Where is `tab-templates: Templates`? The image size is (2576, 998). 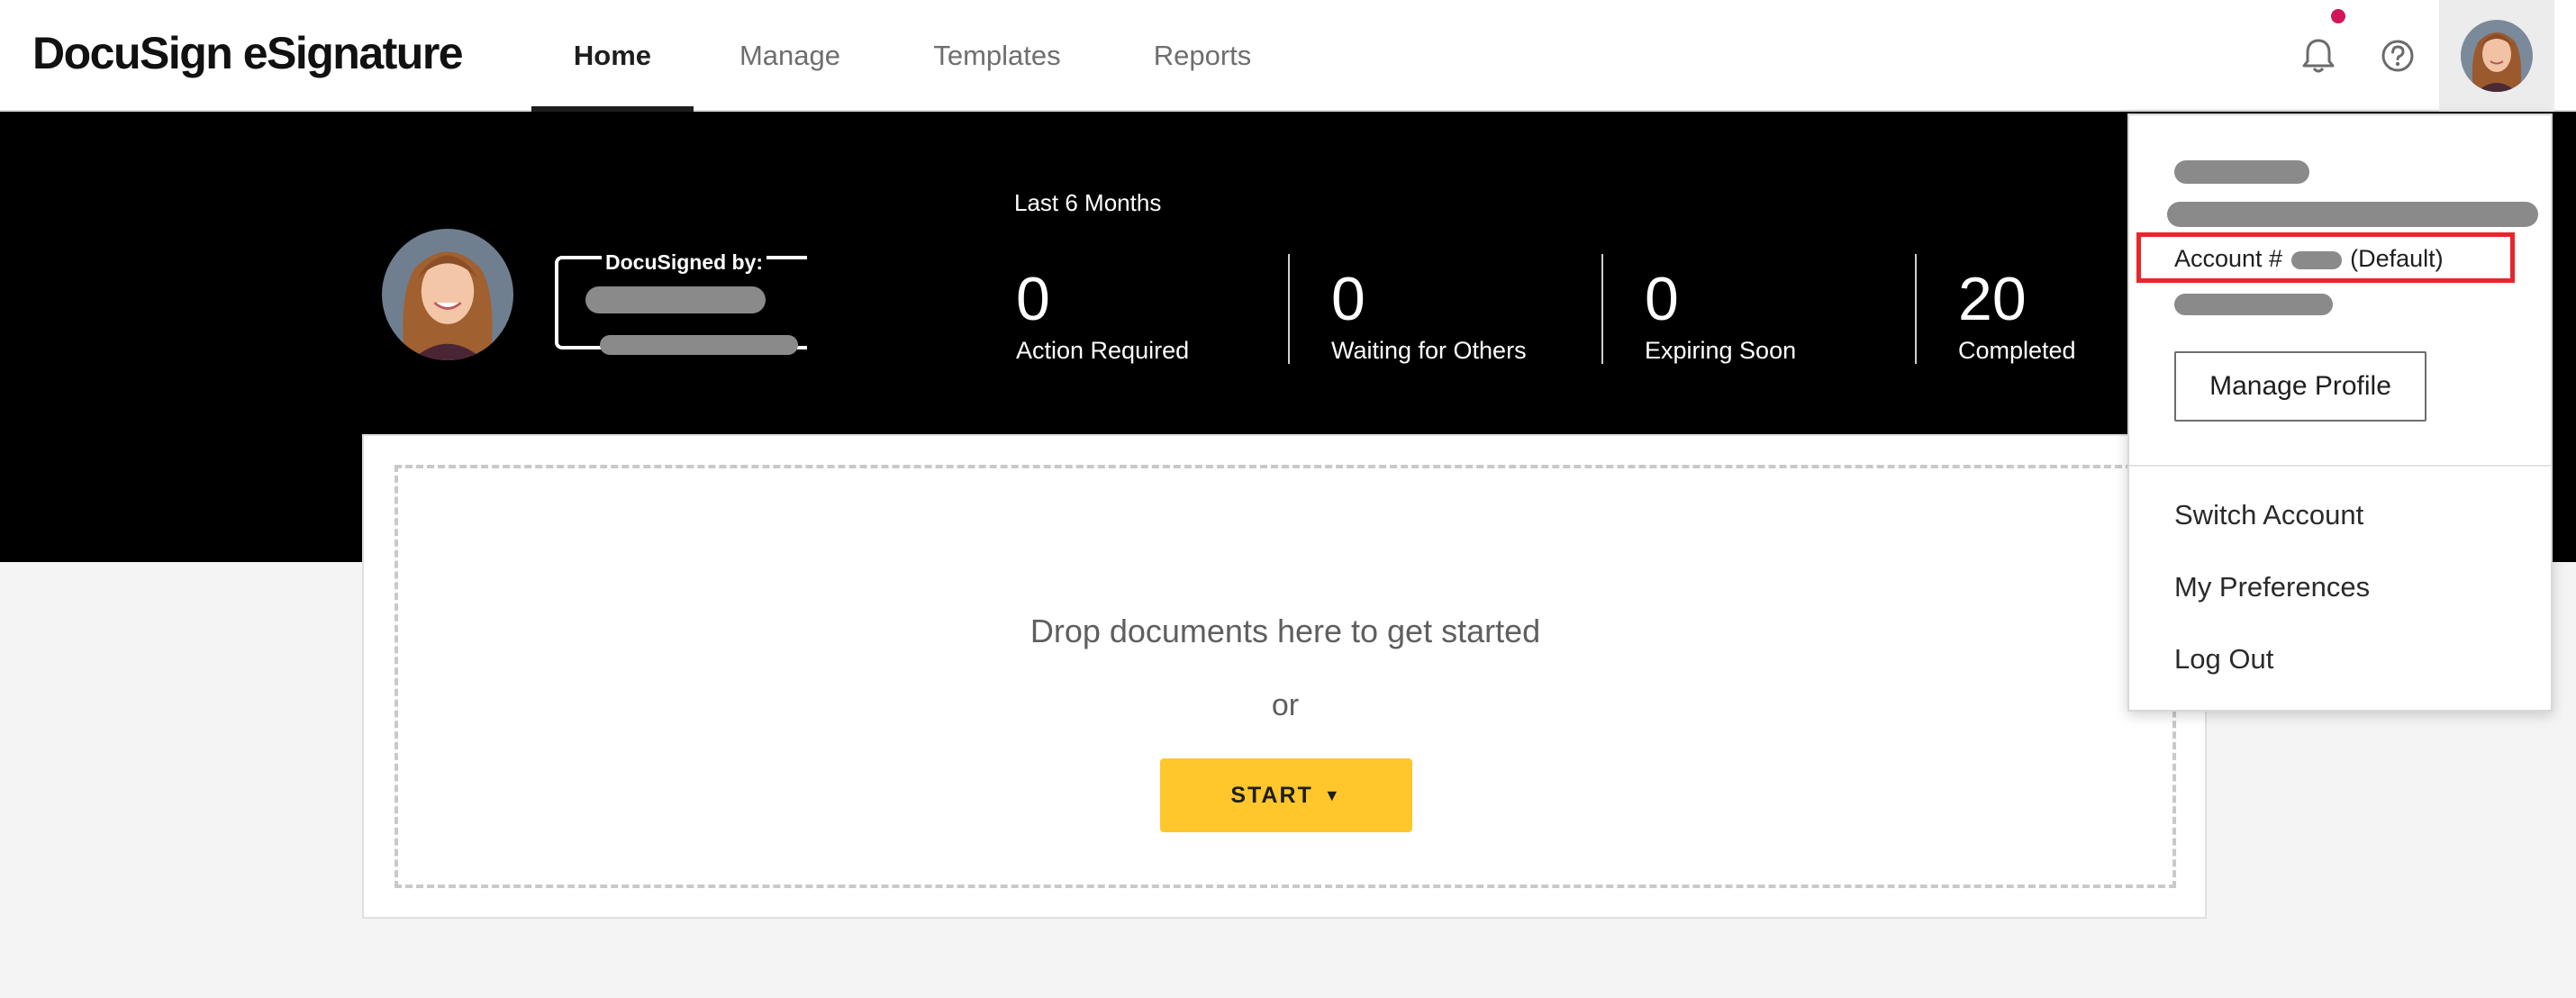
tab-templates: Templates is located at coordinates (997, 56).